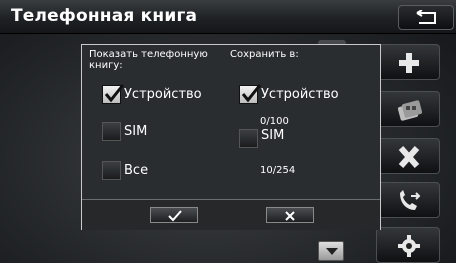  I want to click on delete-button, so click(408, 156).